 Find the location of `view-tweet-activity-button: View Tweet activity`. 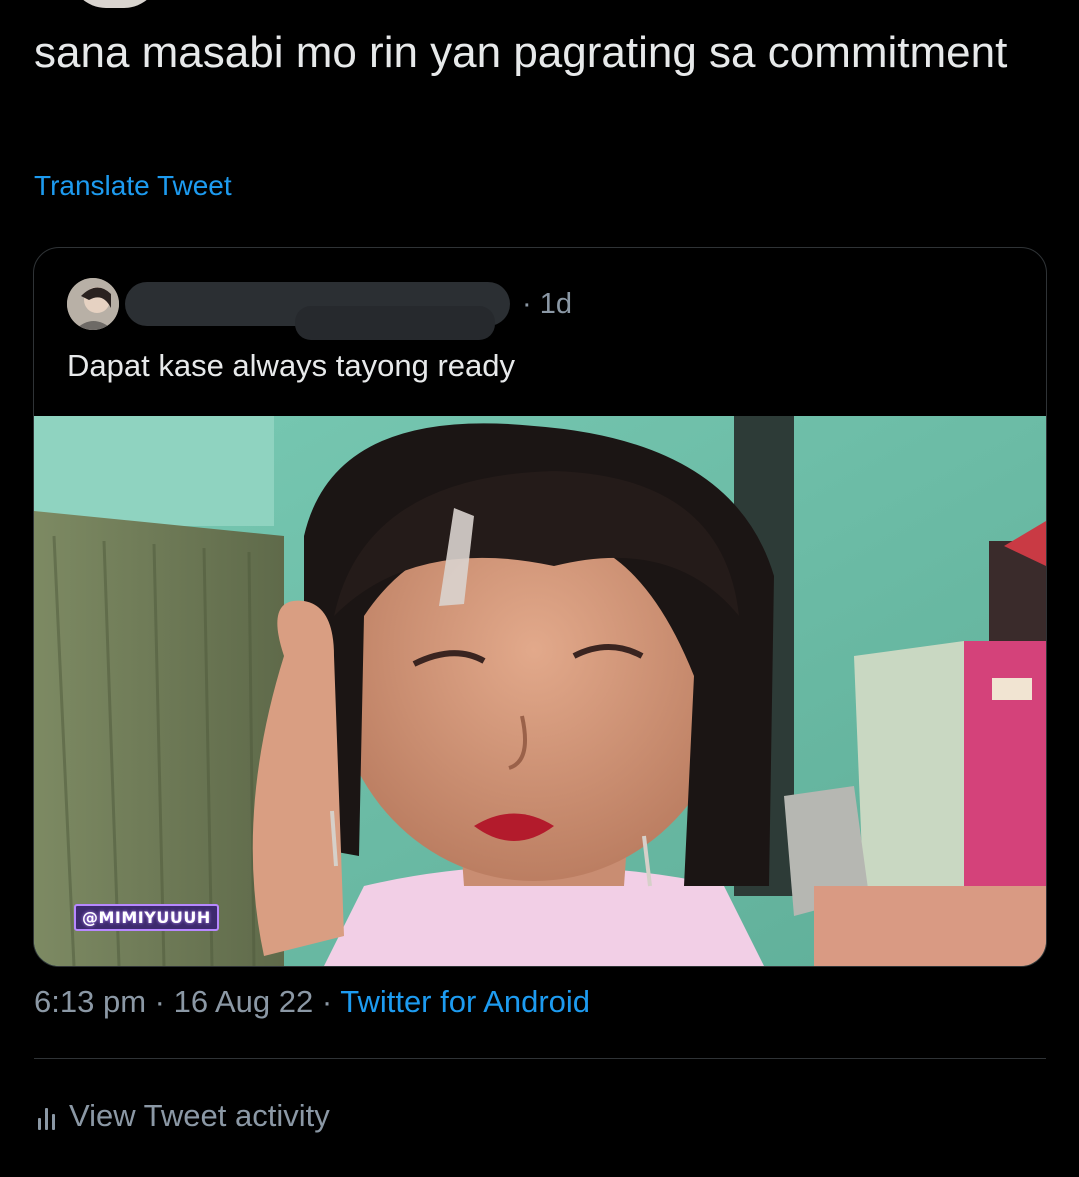

view-tweet-activity-button: View Tweet activity is located at coordinates (184, 1116).